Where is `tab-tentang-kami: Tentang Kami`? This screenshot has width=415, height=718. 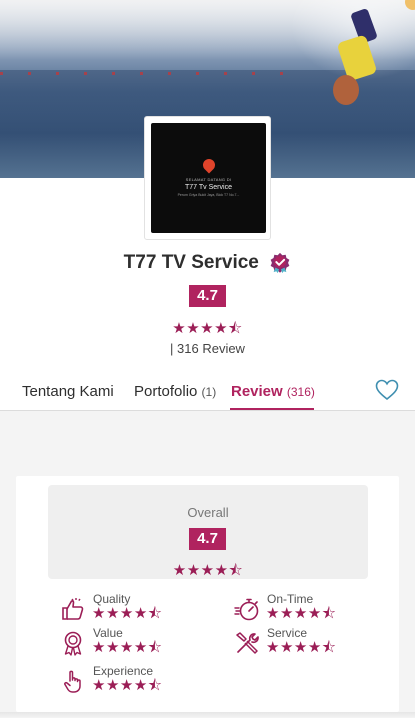 tab-tentang-kami: Tentang Kami is located at coordinates (68, 391).